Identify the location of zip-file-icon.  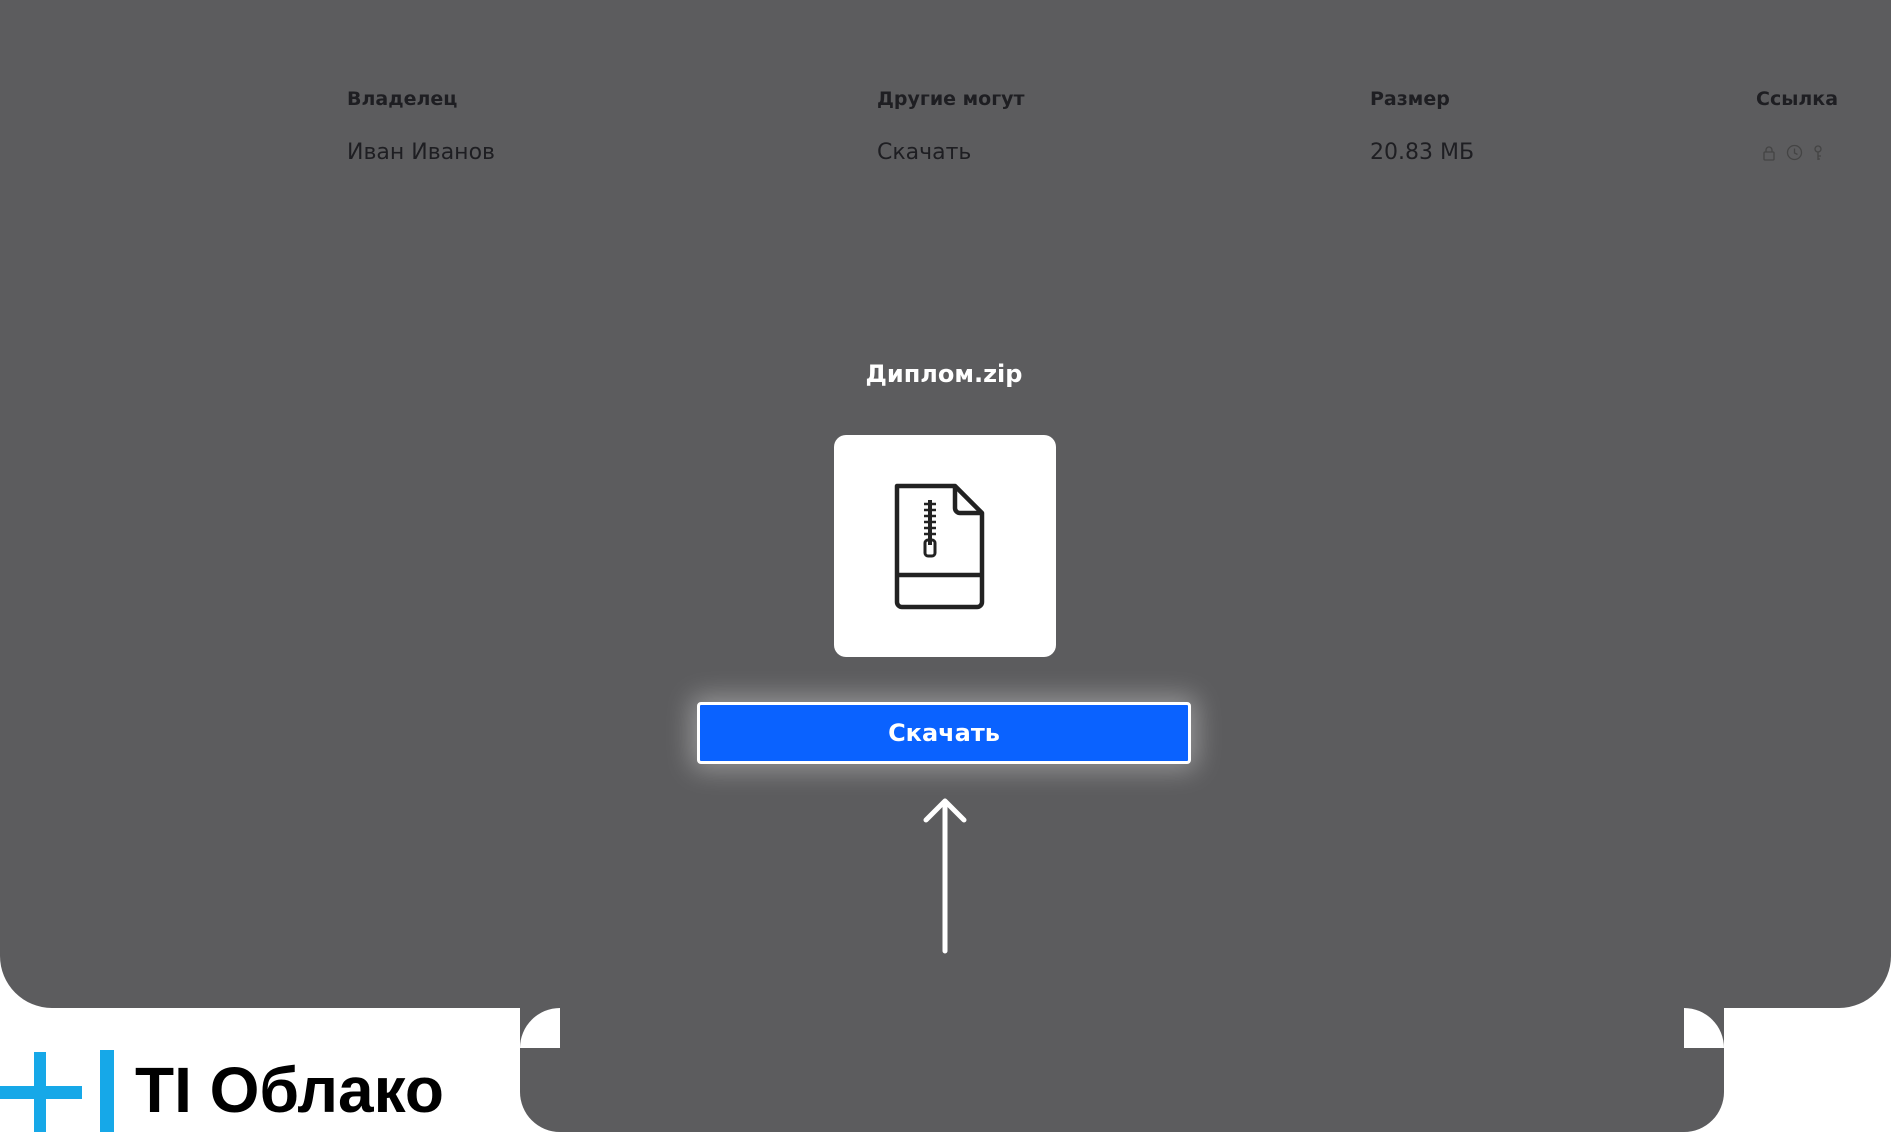
(939, 546).